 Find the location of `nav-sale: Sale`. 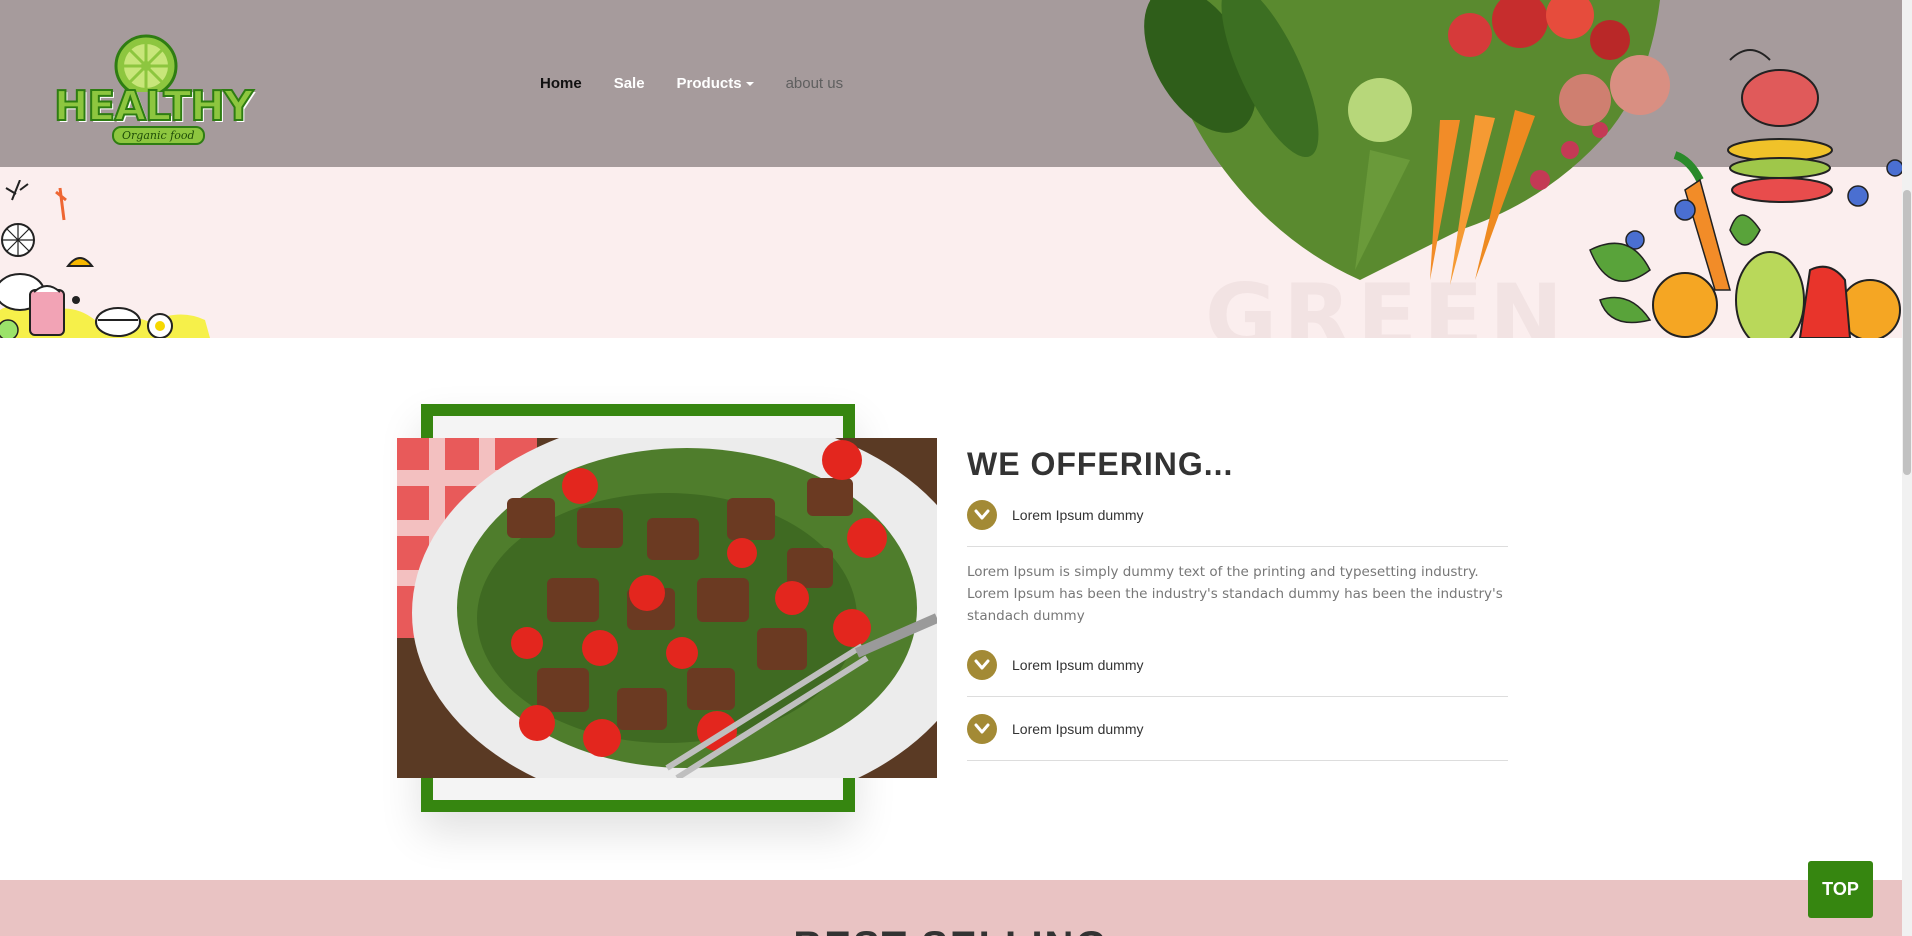

nav-sale: Sale is located at coordinates (629, 83).